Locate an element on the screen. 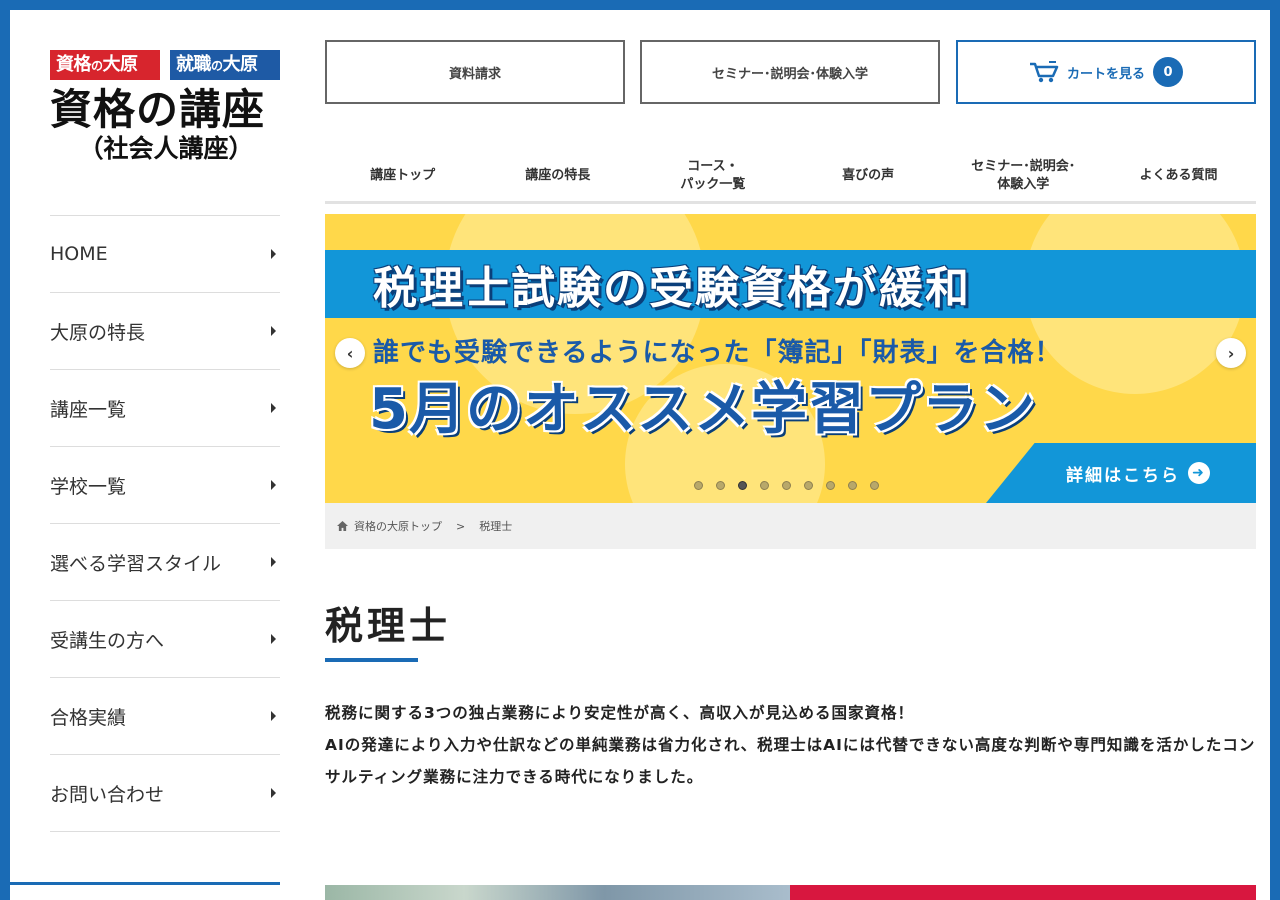  sidebar-item-students: 受講生の方へ is located at coordinates (165, 639).